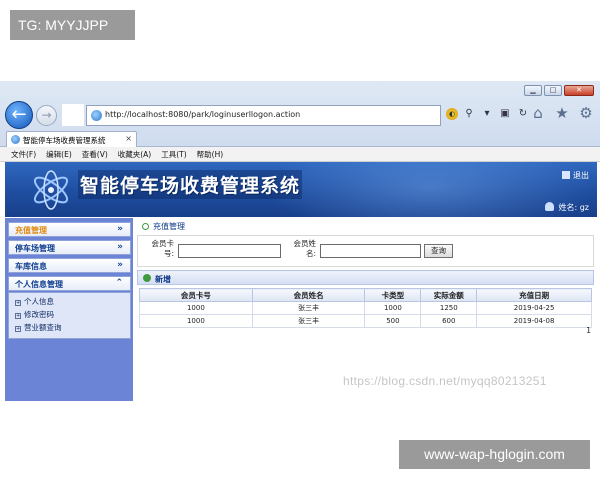 This screenshot has width=600, height=480. Describe the element at coordinates (494, 454) in the screenshot. I see `overlay-bottom-tag: www-wap-hglogin.com` at that location.